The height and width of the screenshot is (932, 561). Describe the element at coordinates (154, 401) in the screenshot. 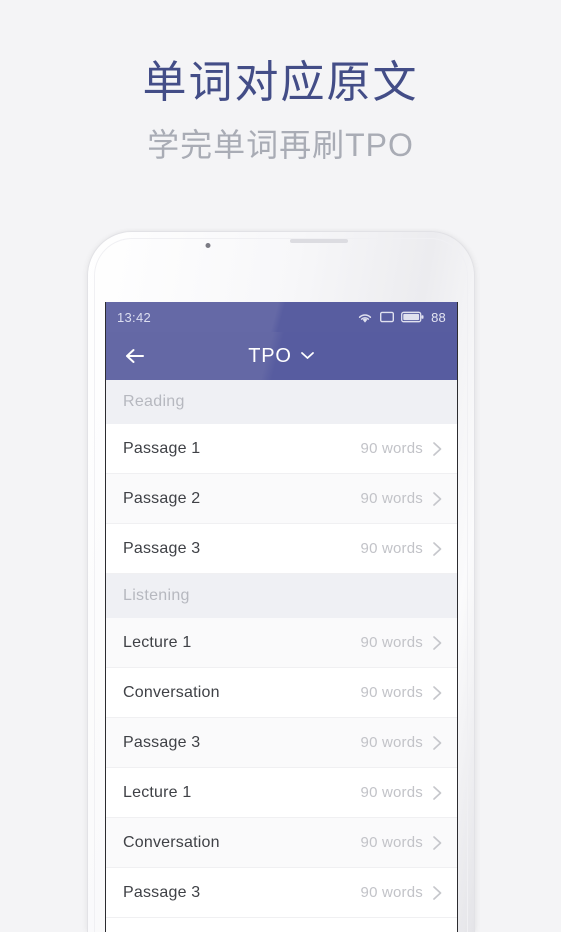

I see `section-header-label: Reading` at that location.